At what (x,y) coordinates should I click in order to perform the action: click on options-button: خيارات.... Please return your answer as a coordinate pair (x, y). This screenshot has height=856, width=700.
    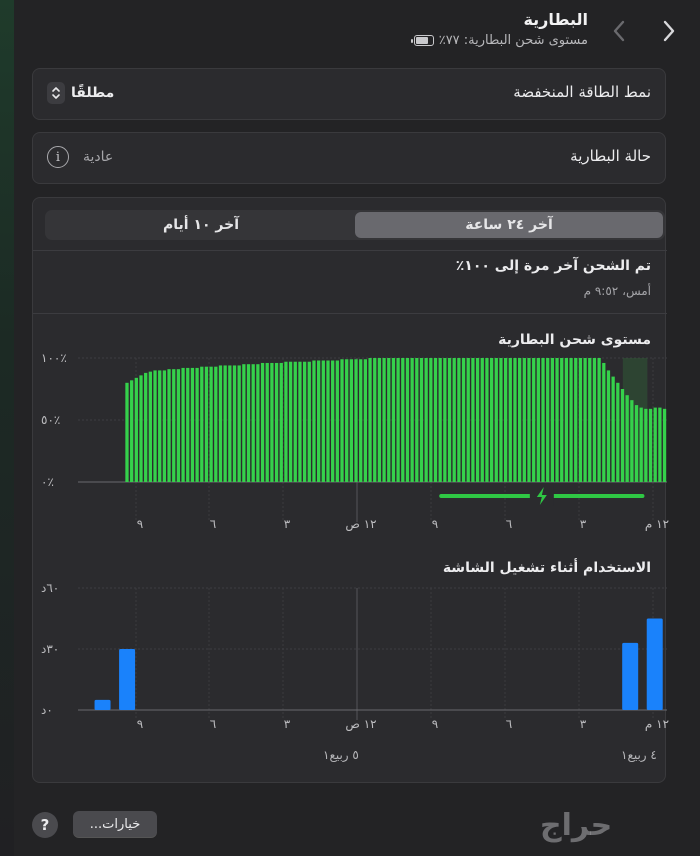
    Looking at the image, I should click on (115, 824).